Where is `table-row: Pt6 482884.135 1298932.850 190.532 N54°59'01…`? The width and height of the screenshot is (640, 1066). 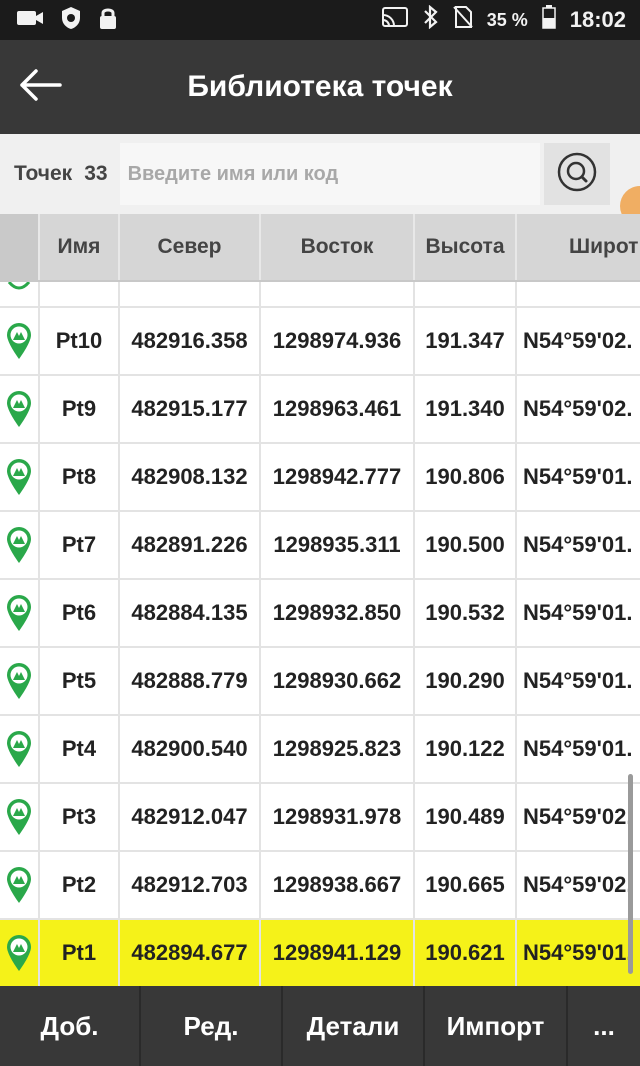 table-row: Pt6 482884.135 1298932.850 190.532 N54°59'01… is located at coordinates (320, 614).